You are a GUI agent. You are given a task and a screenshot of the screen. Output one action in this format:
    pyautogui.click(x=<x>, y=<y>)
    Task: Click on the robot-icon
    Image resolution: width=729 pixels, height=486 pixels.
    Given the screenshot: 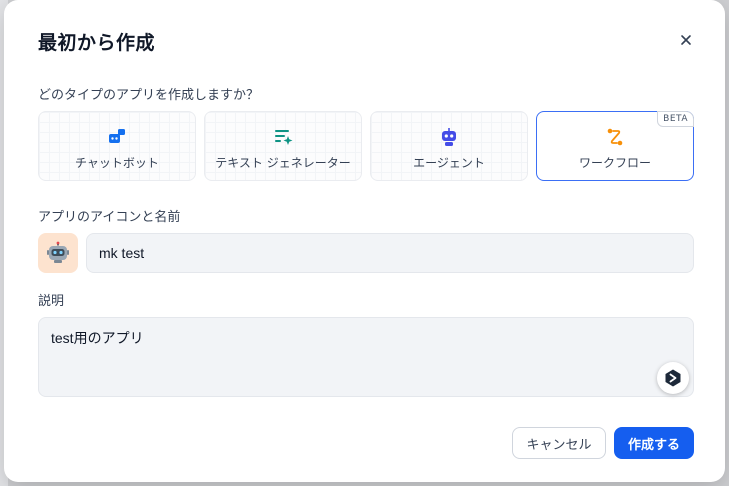 What is the action you would take?
    pyautogui.click(x=58, y=252)
    